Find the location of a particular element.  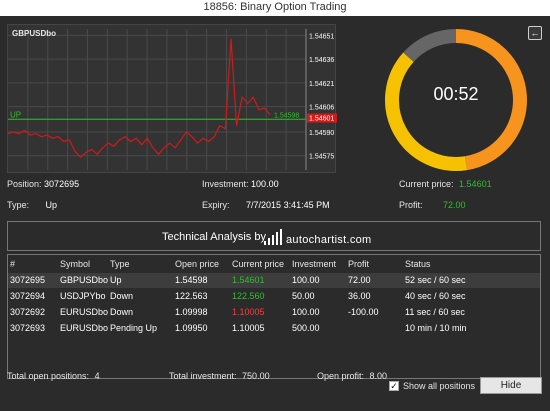

total-open-positions: Total open positions: 4 is located at coordinates (53, 376).